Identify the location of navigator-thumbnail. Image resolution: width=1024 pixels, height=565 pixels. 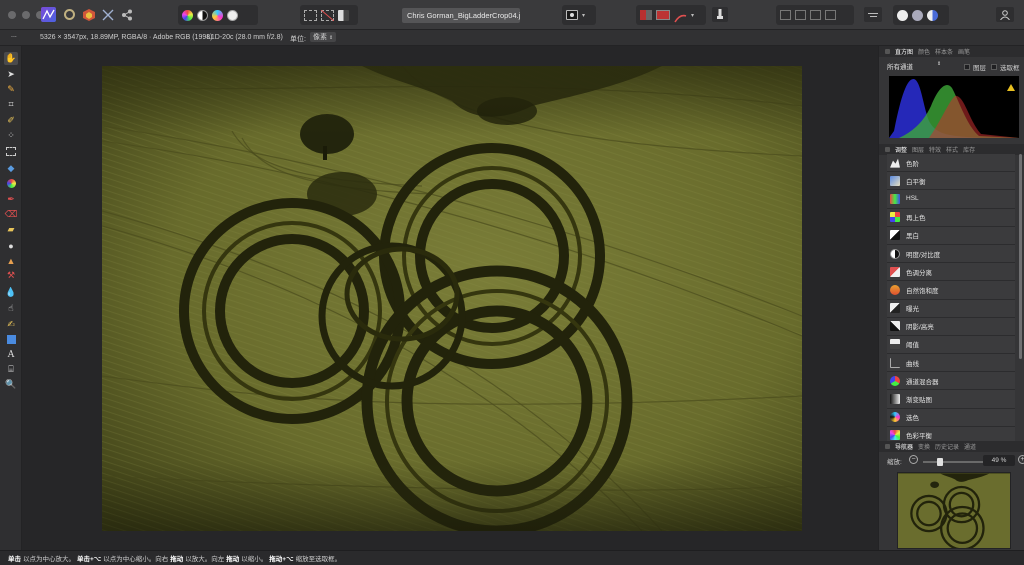
(954, 510).